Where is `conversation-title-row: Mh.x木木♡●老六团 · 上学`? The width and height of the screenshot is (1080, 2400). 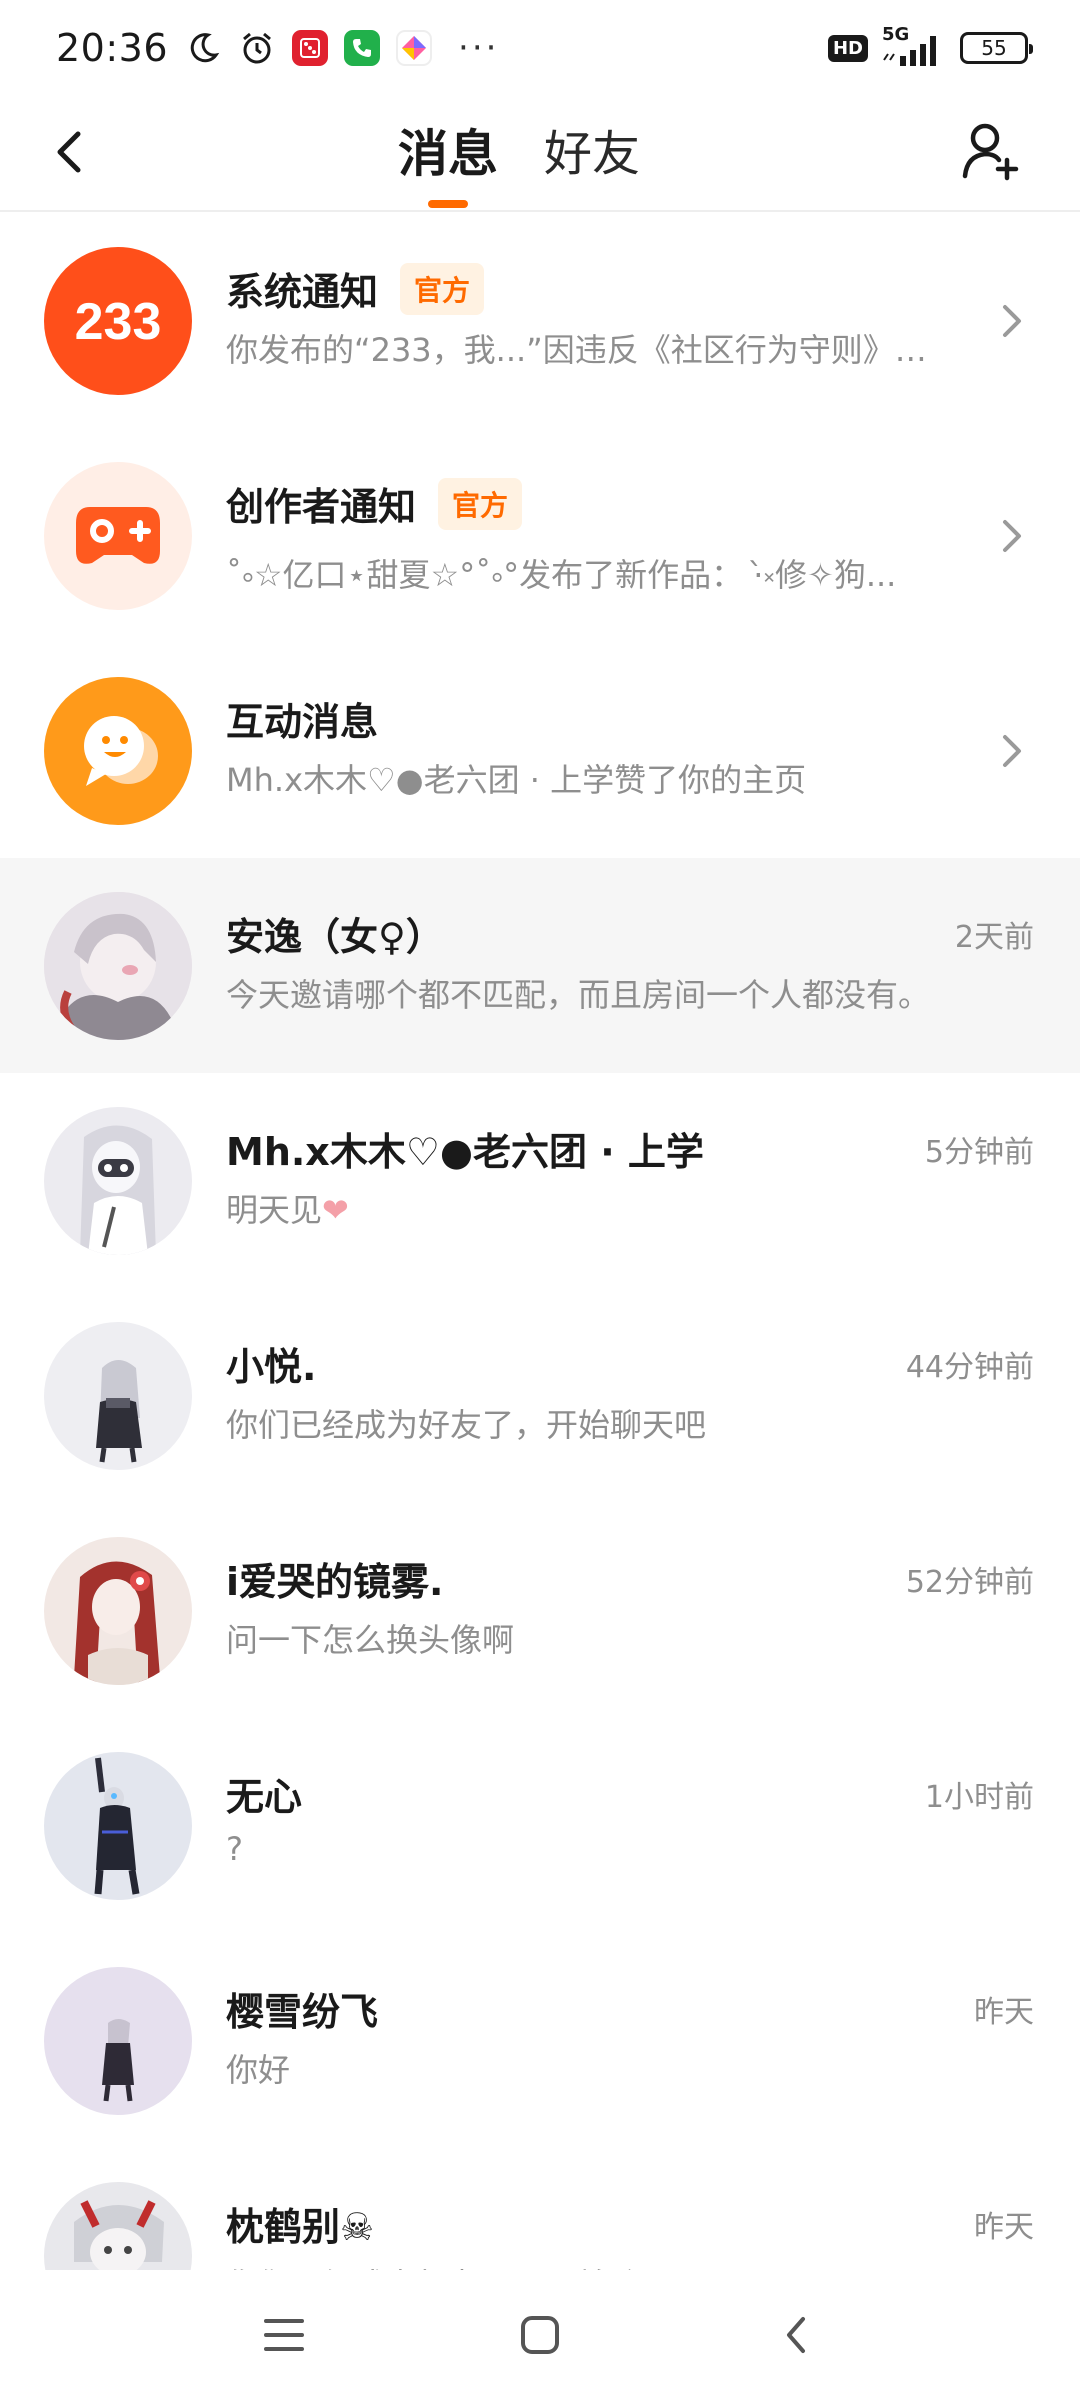 conversation-title-row: Mh.x木木♡●老六团 · 上学 is located at coordinates (465, 1148).